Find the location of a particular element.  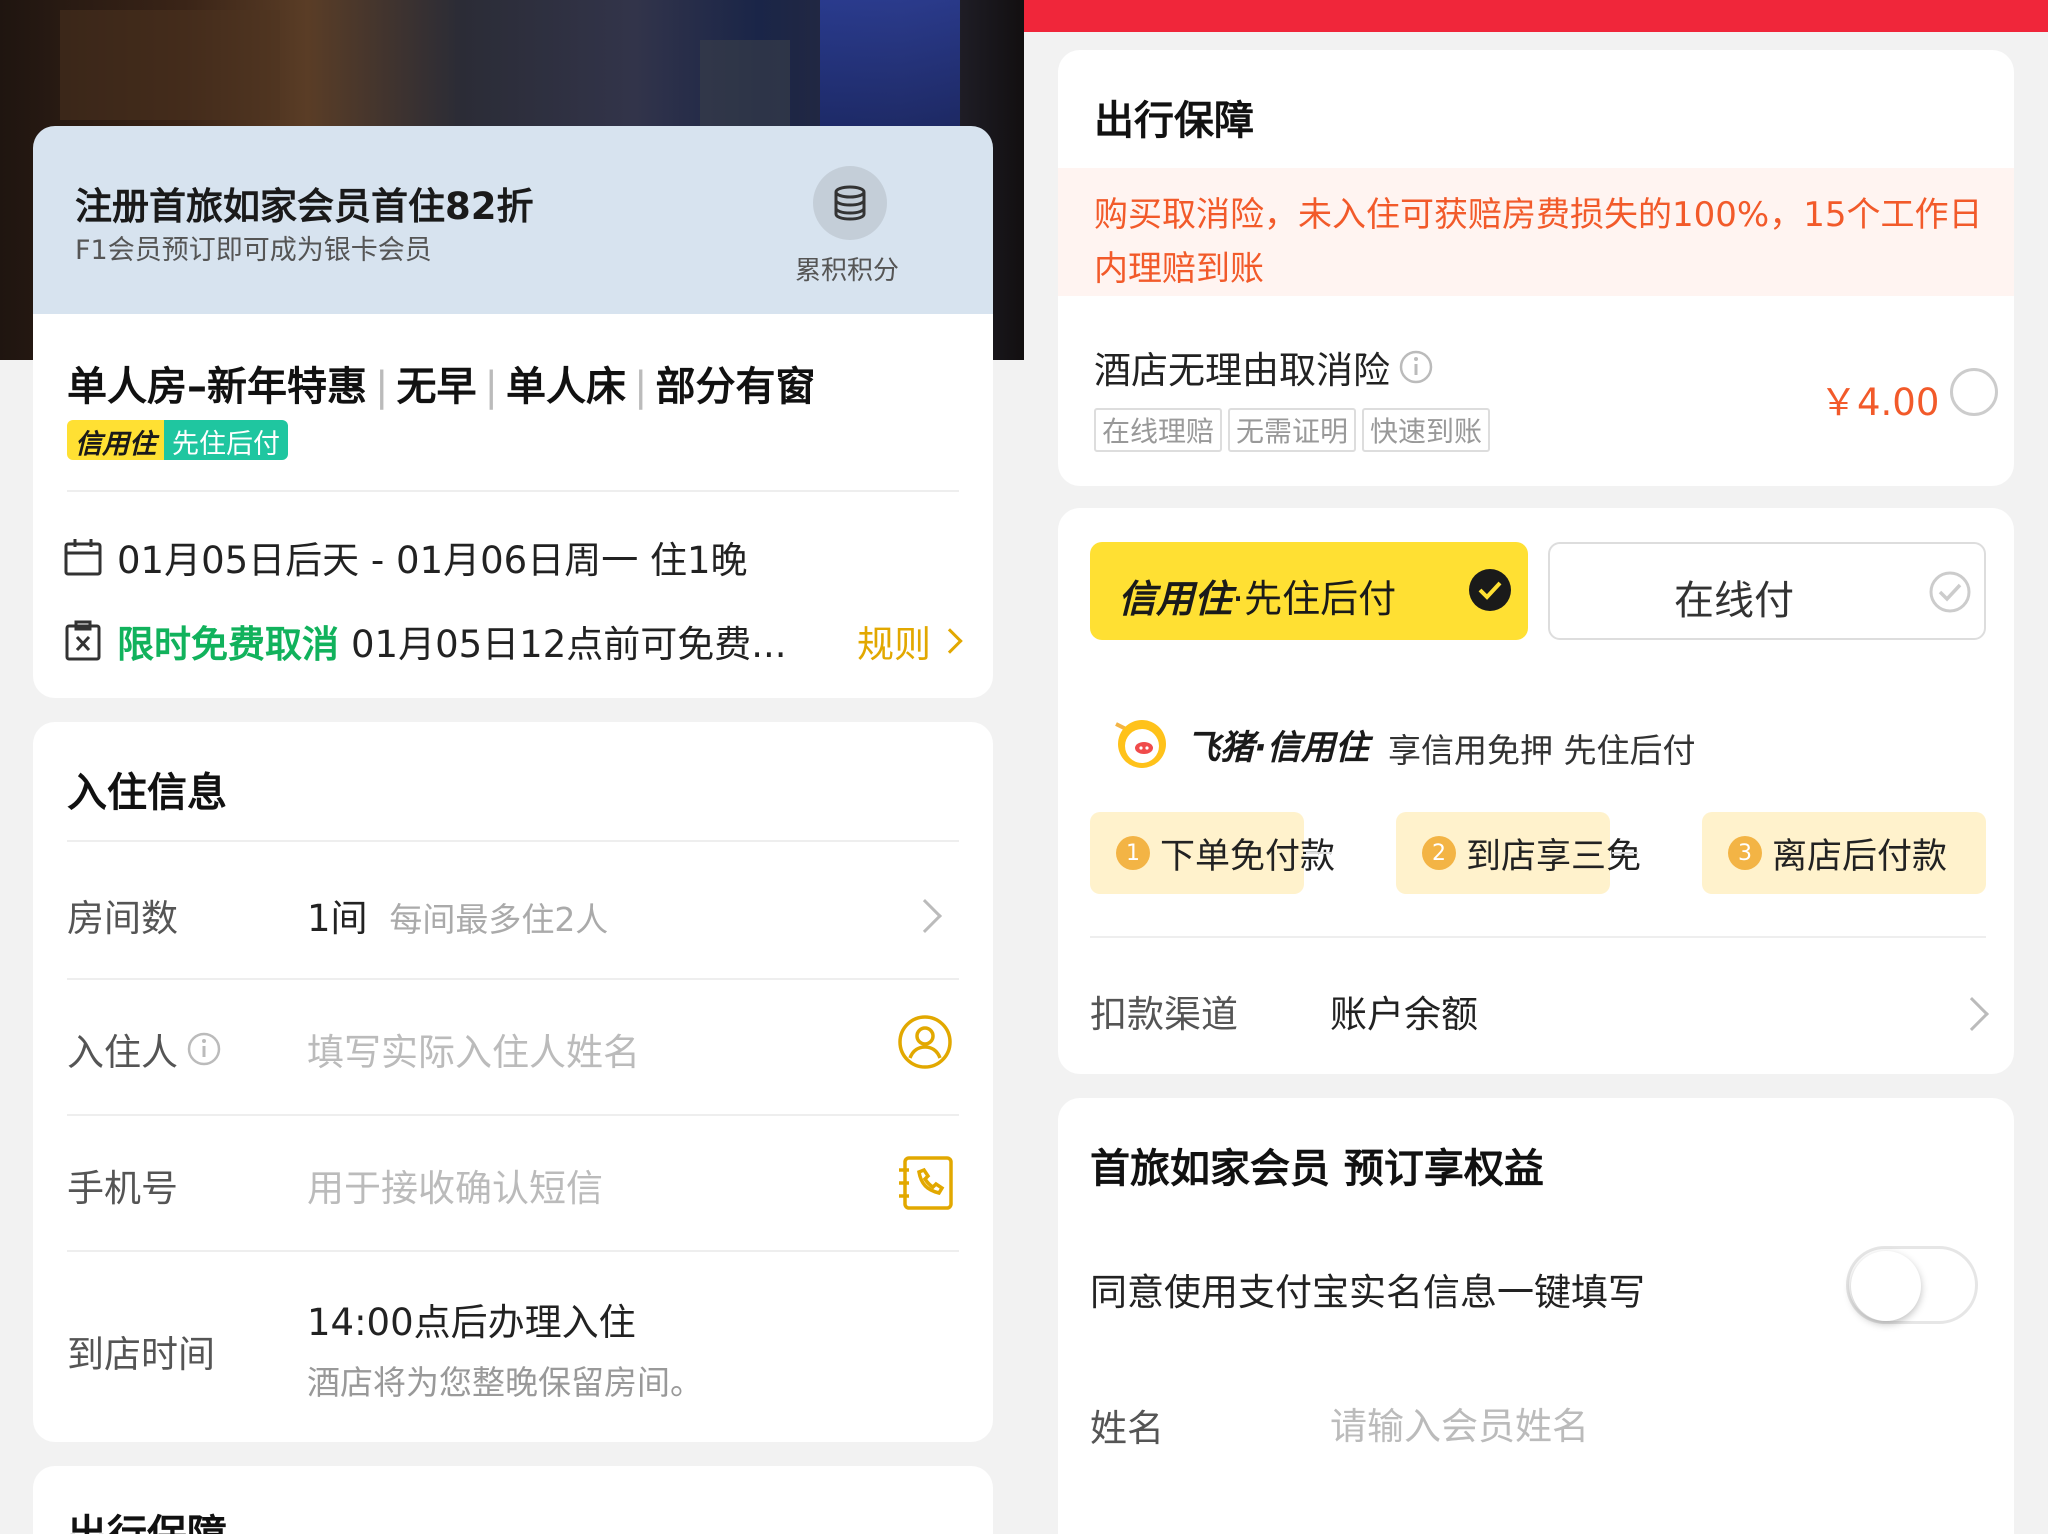

pay-option-online: 在线付 is located at coordinates (1767, 591).